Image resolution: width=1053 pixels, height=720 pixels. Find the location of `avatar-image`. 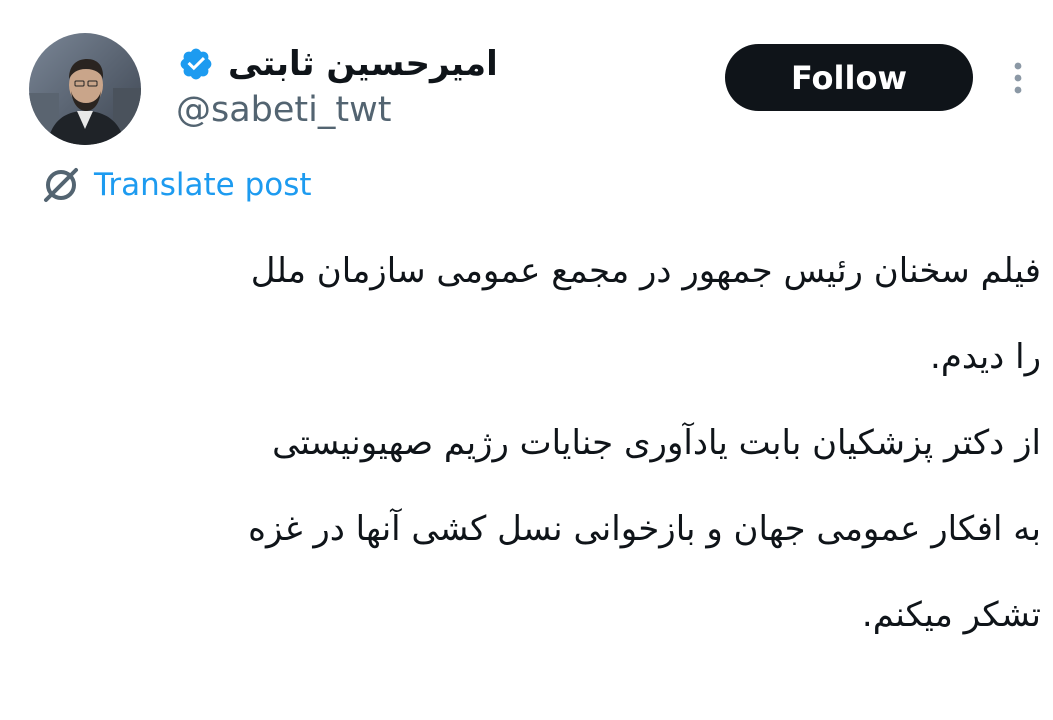

avatar-image is located at coordinates (85, 89).